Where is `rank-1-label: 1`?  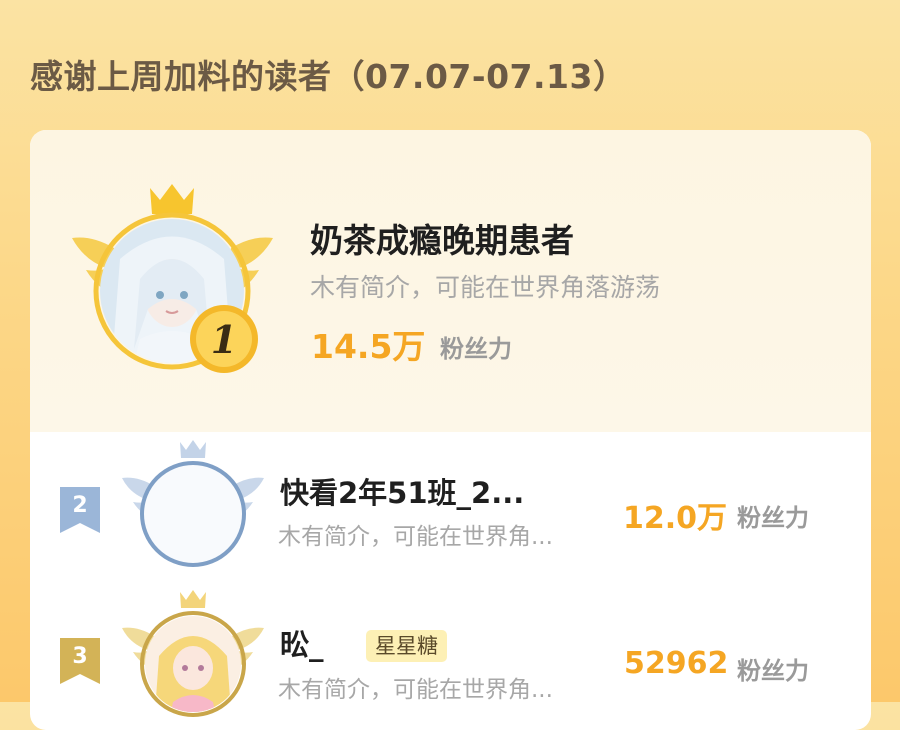
rank-1-label: 1 is located at coordinates (224, 339).